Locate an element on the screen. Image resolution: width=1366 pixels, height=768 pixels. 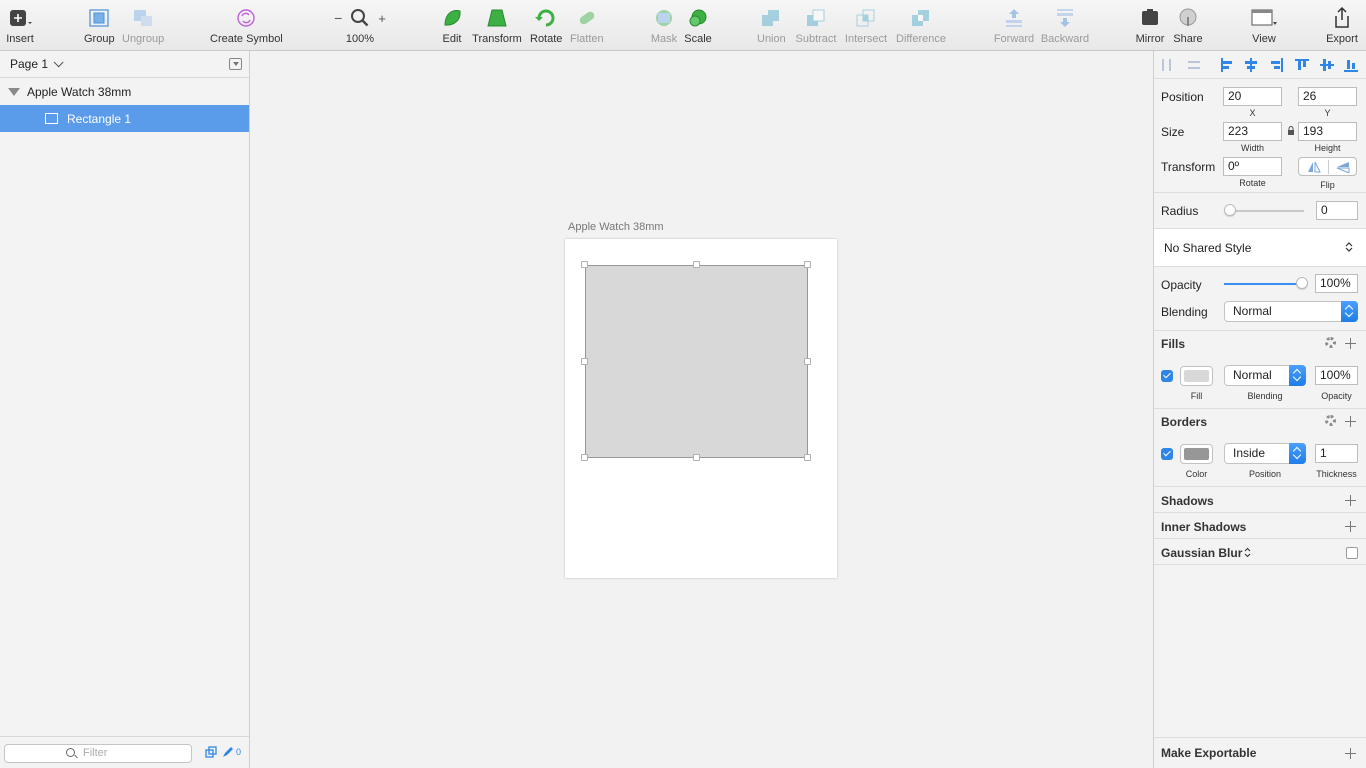
border-color is located at coordinates (1196, 454).